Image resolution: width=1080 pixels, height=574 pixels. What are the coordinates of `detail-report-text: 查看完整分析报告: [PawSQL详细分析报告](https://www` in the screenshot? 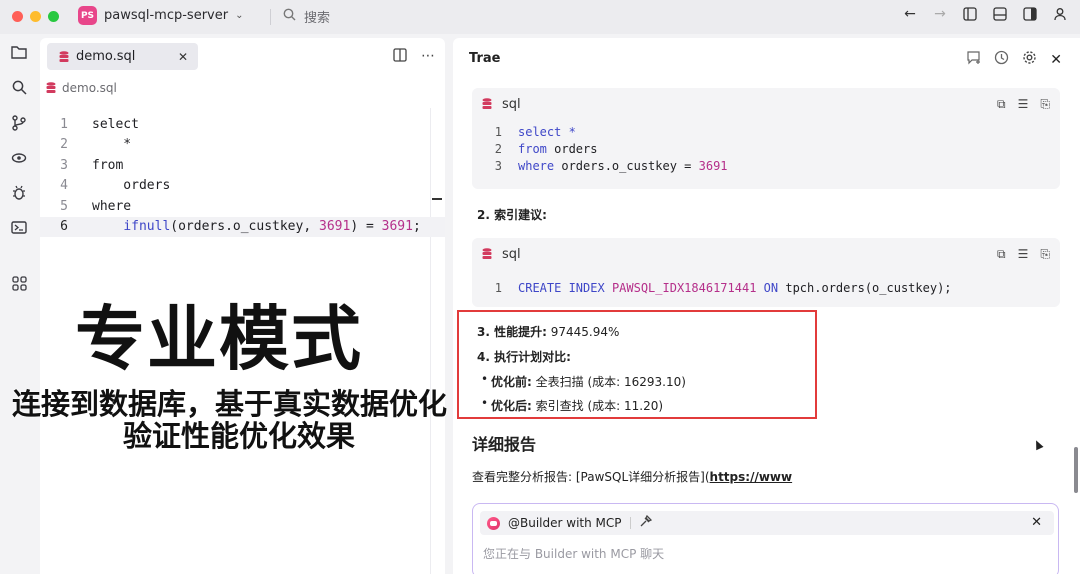 It's located at (632, 476).